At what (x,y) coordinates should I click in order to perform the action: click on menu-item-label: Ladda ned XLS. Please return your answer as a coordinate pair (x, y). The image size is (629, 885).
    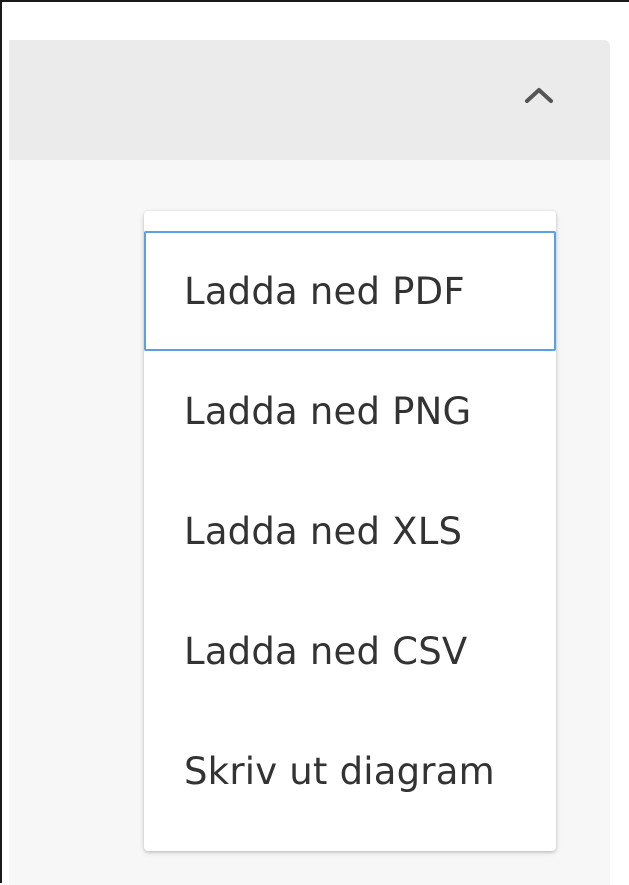
    Looking at the image, I should click on (323, 531).